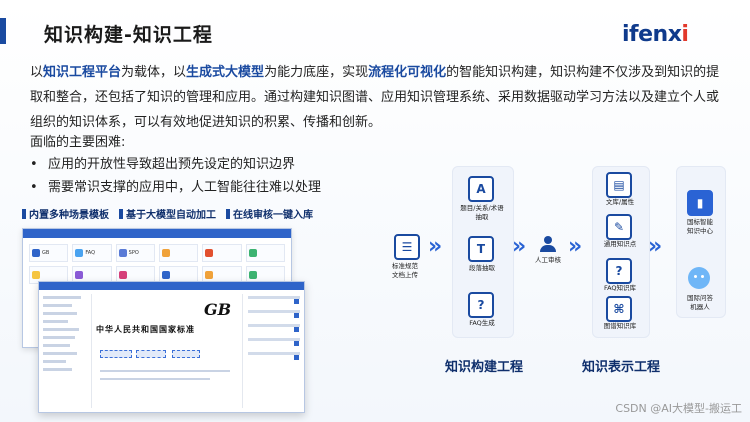 This screenshot has height=422, width=750. I want to click on document-tree, so click(64, 336).